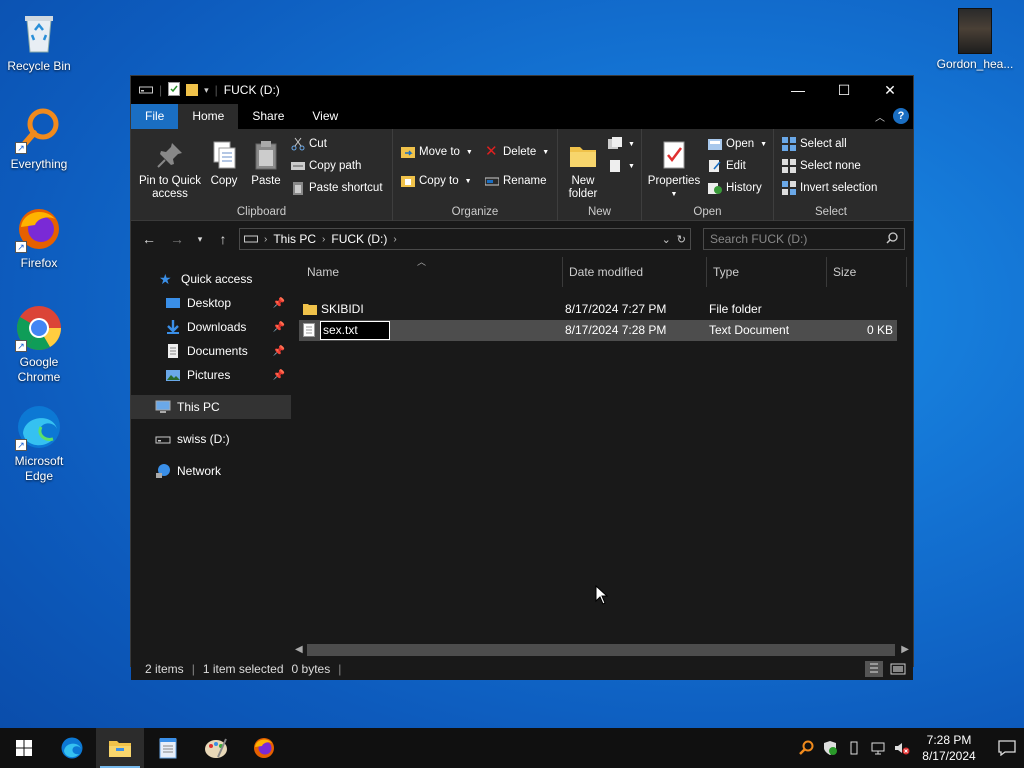  Describe the element at coordinates (830, 748) in the screenshot. I see `security-shield-icon` at that location.